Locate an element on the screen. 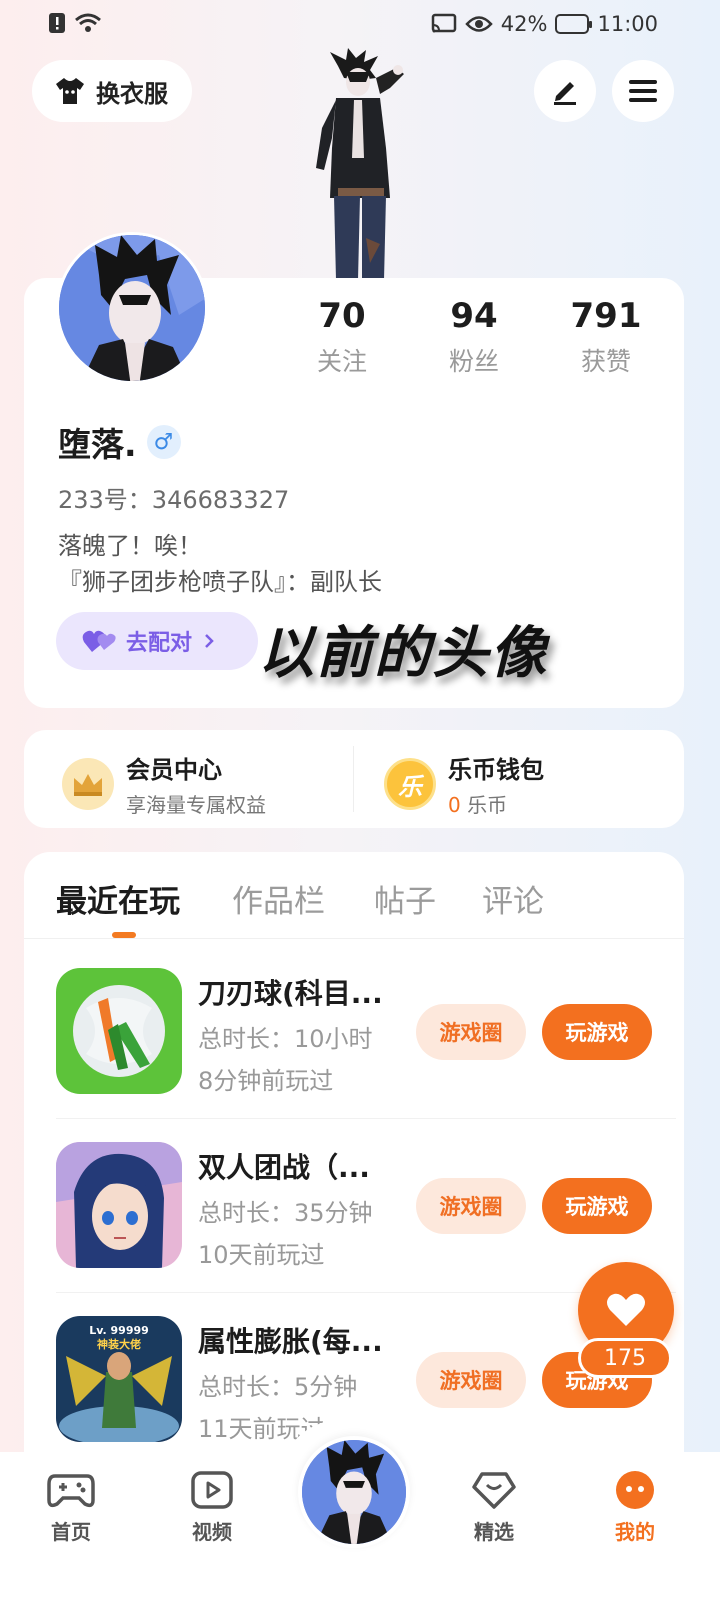 The width and height of the screenshot is (720, 1600). game-last-played: 8分钟前玩过 is located at coordinates (266, 1081).